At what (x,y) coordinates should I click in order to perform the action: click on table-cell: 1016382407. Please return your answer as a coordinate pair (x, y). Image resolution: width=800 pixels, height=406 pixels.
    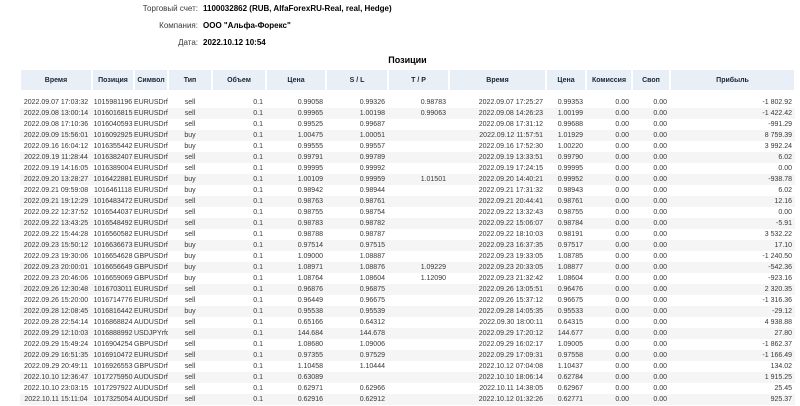
    Looking at the image, I should click on (113, 157).